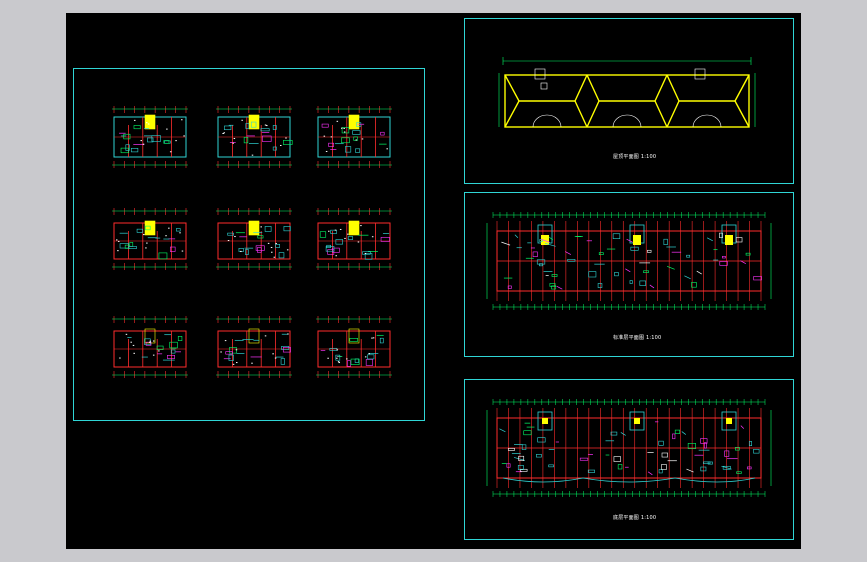 Image resolution: width=867 pixels, height=562 pixels. I want to click on roof-plan-sheet: 屋顶平面图 1:100, so click(629, 101).